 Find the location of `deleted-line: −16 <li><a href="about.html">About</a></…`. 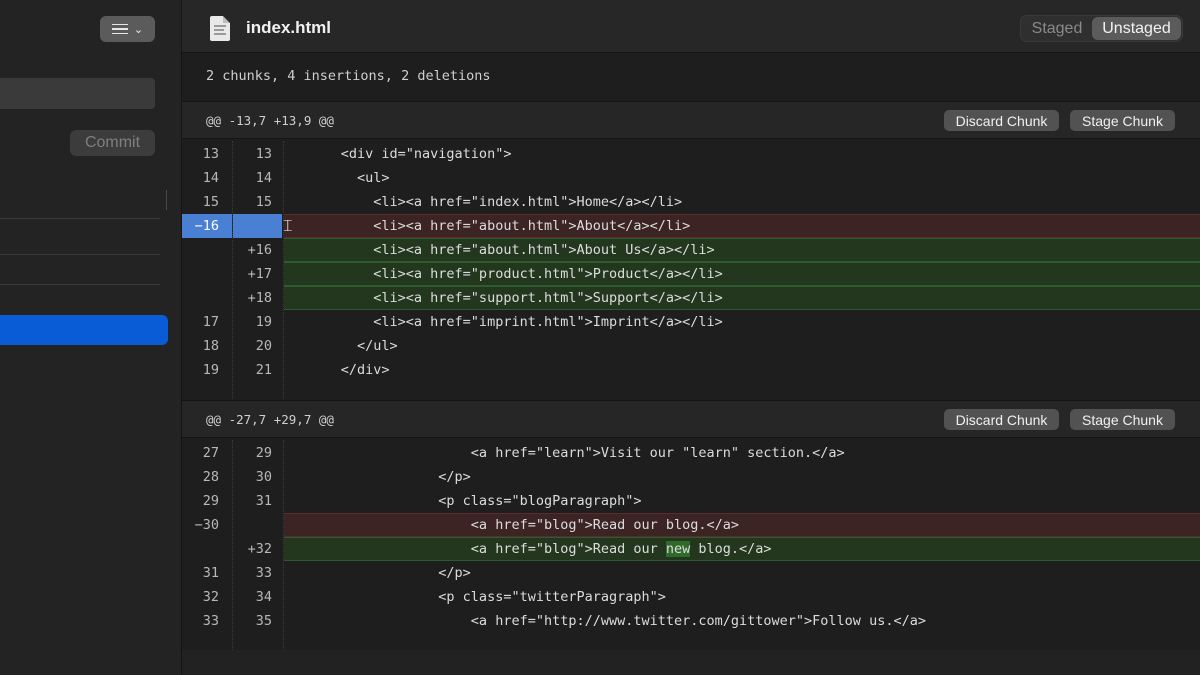

deleted-line: −16 <li><a href="about.html">About</a></… is located at coordinates (691, 226).